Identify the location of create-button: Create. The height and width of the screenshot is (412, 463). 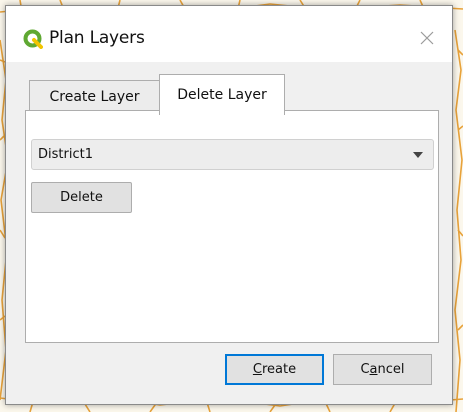
(274, 369).